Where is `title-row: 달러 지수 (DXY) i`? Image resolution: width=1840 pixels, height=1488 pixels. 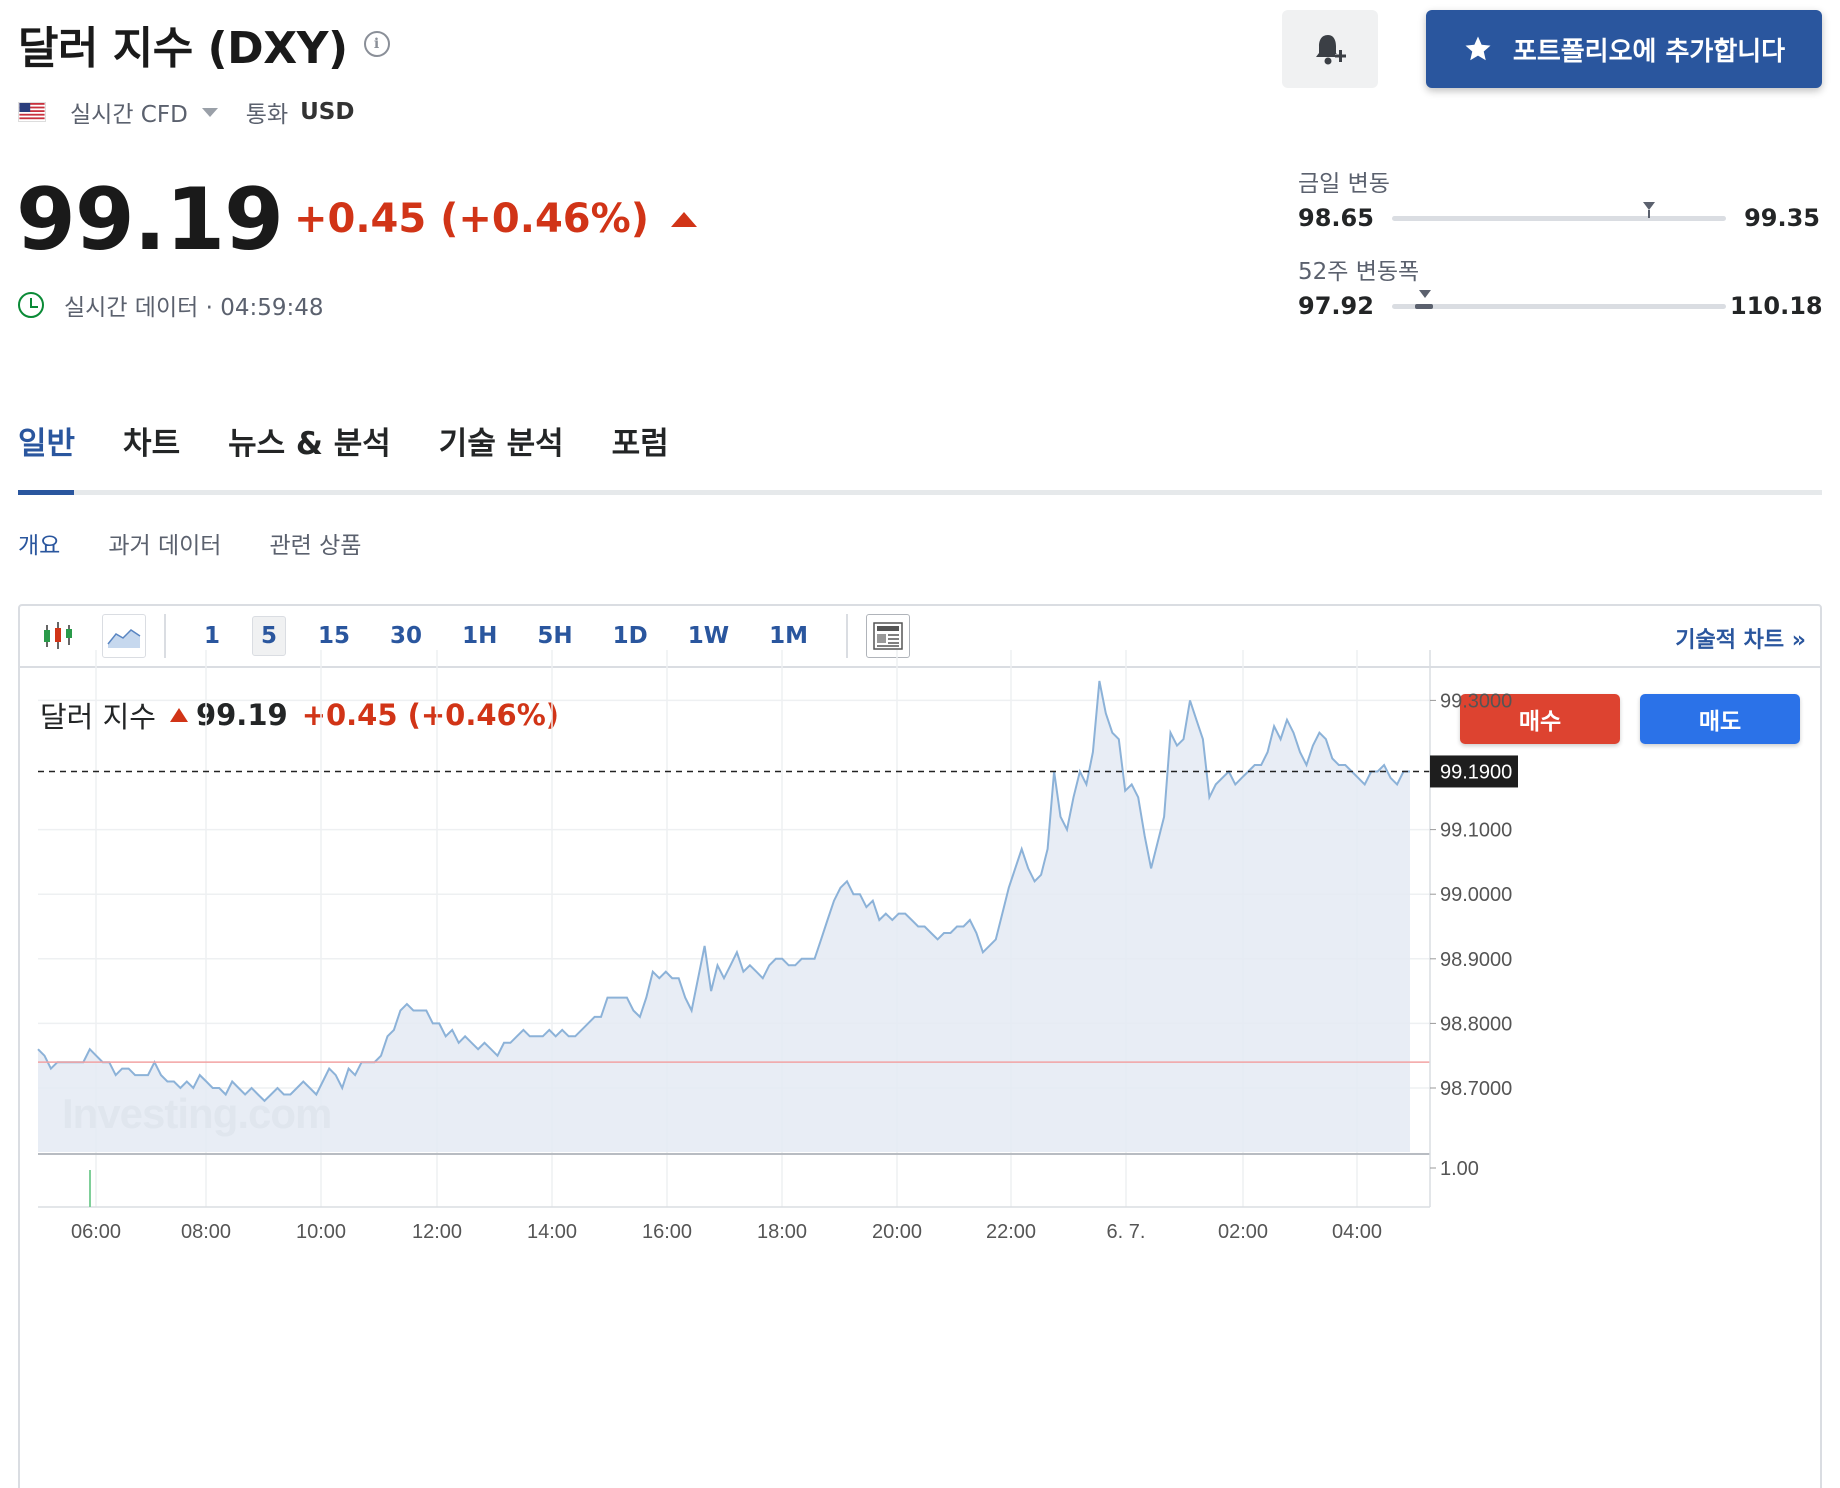
title-row: 달러 지수 (DXY) i is located at coordinates (204, 44).